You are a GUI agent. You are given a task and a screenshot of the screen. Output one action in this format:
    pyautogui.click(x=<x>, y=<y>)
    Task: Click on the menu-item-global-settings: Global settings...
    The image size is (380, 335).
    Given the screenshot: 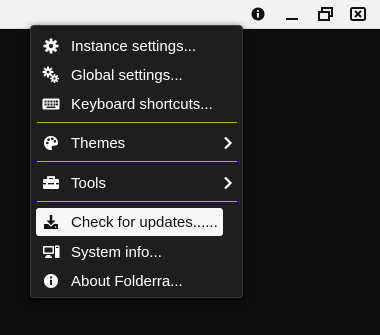 What is the action you would take?
    pyautogui.click(x=129, y=75)
    